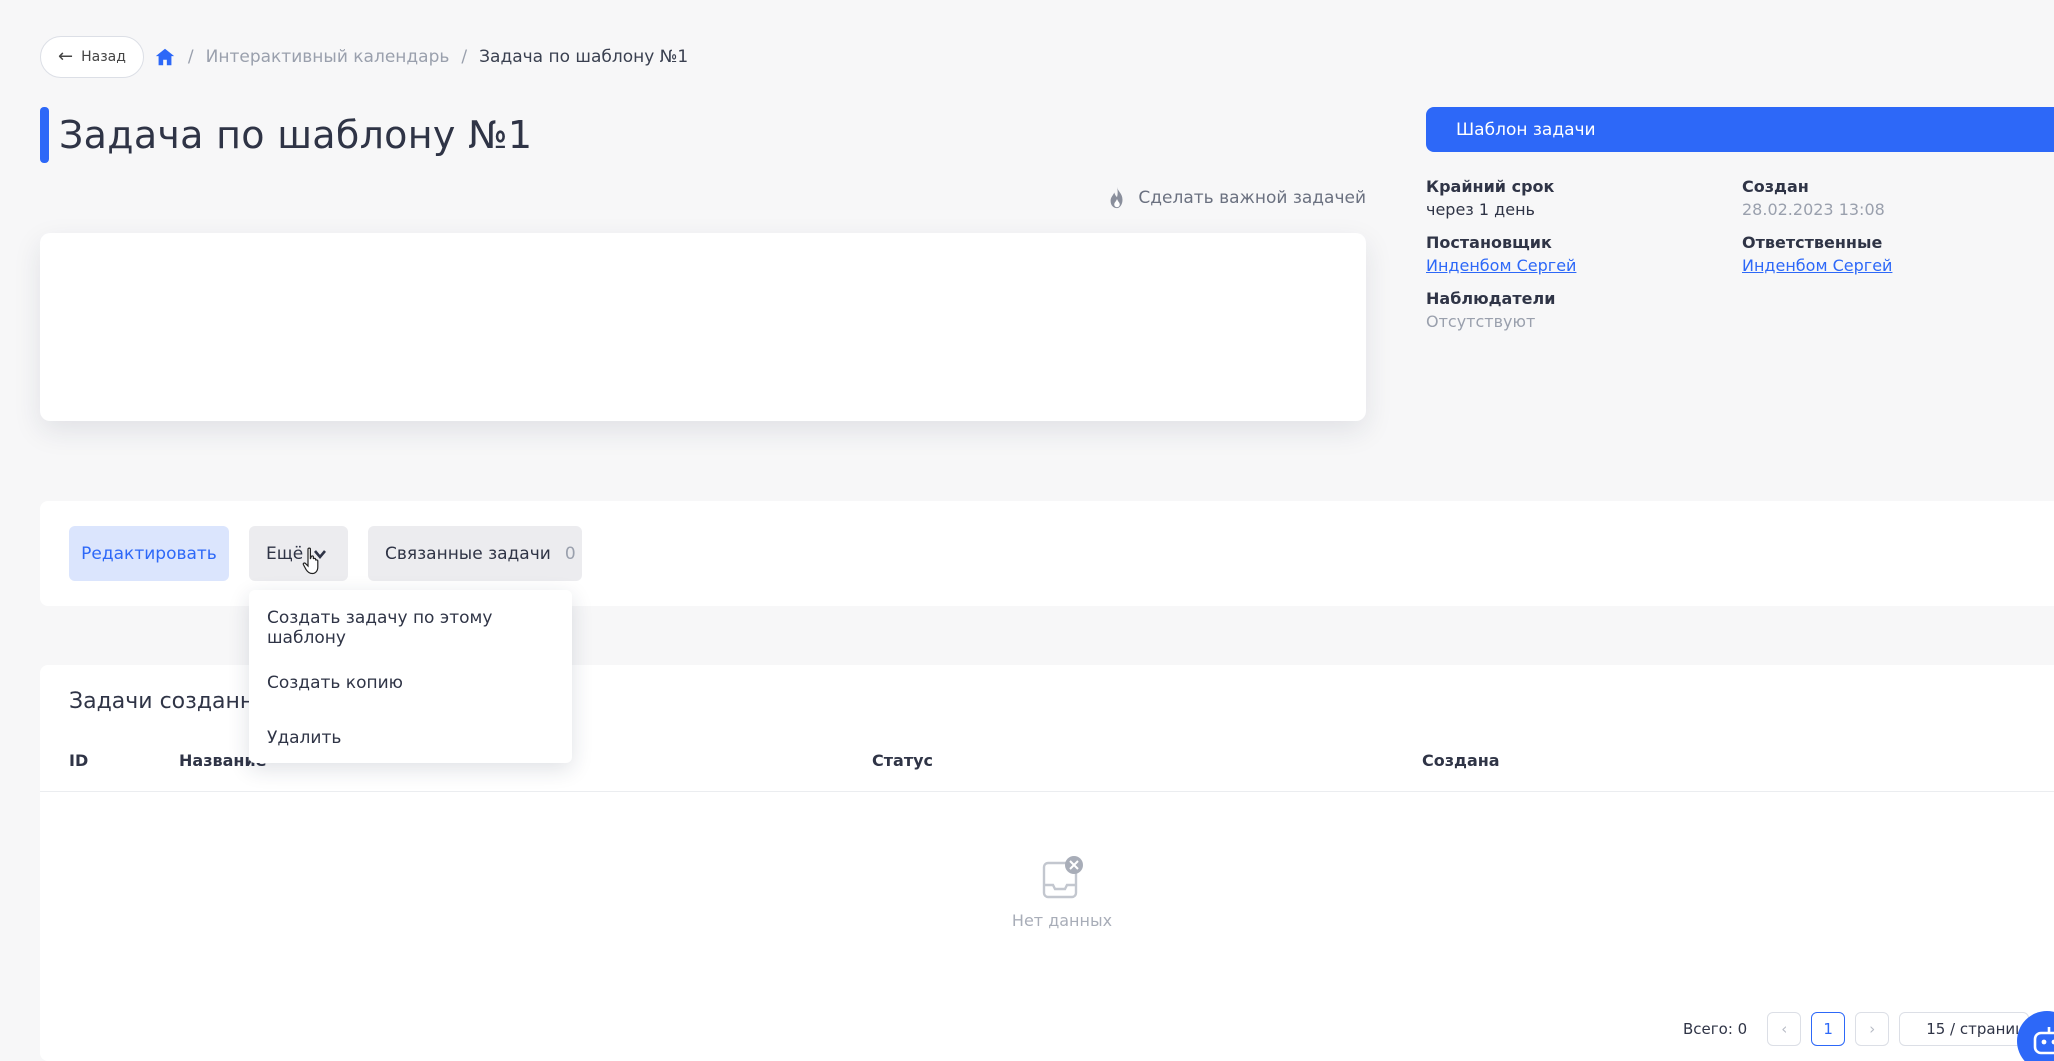 This screenshot has height=1061, width=2054. I want to click on related-tasks-button: Связанные задачи 0, so click(475, 553).